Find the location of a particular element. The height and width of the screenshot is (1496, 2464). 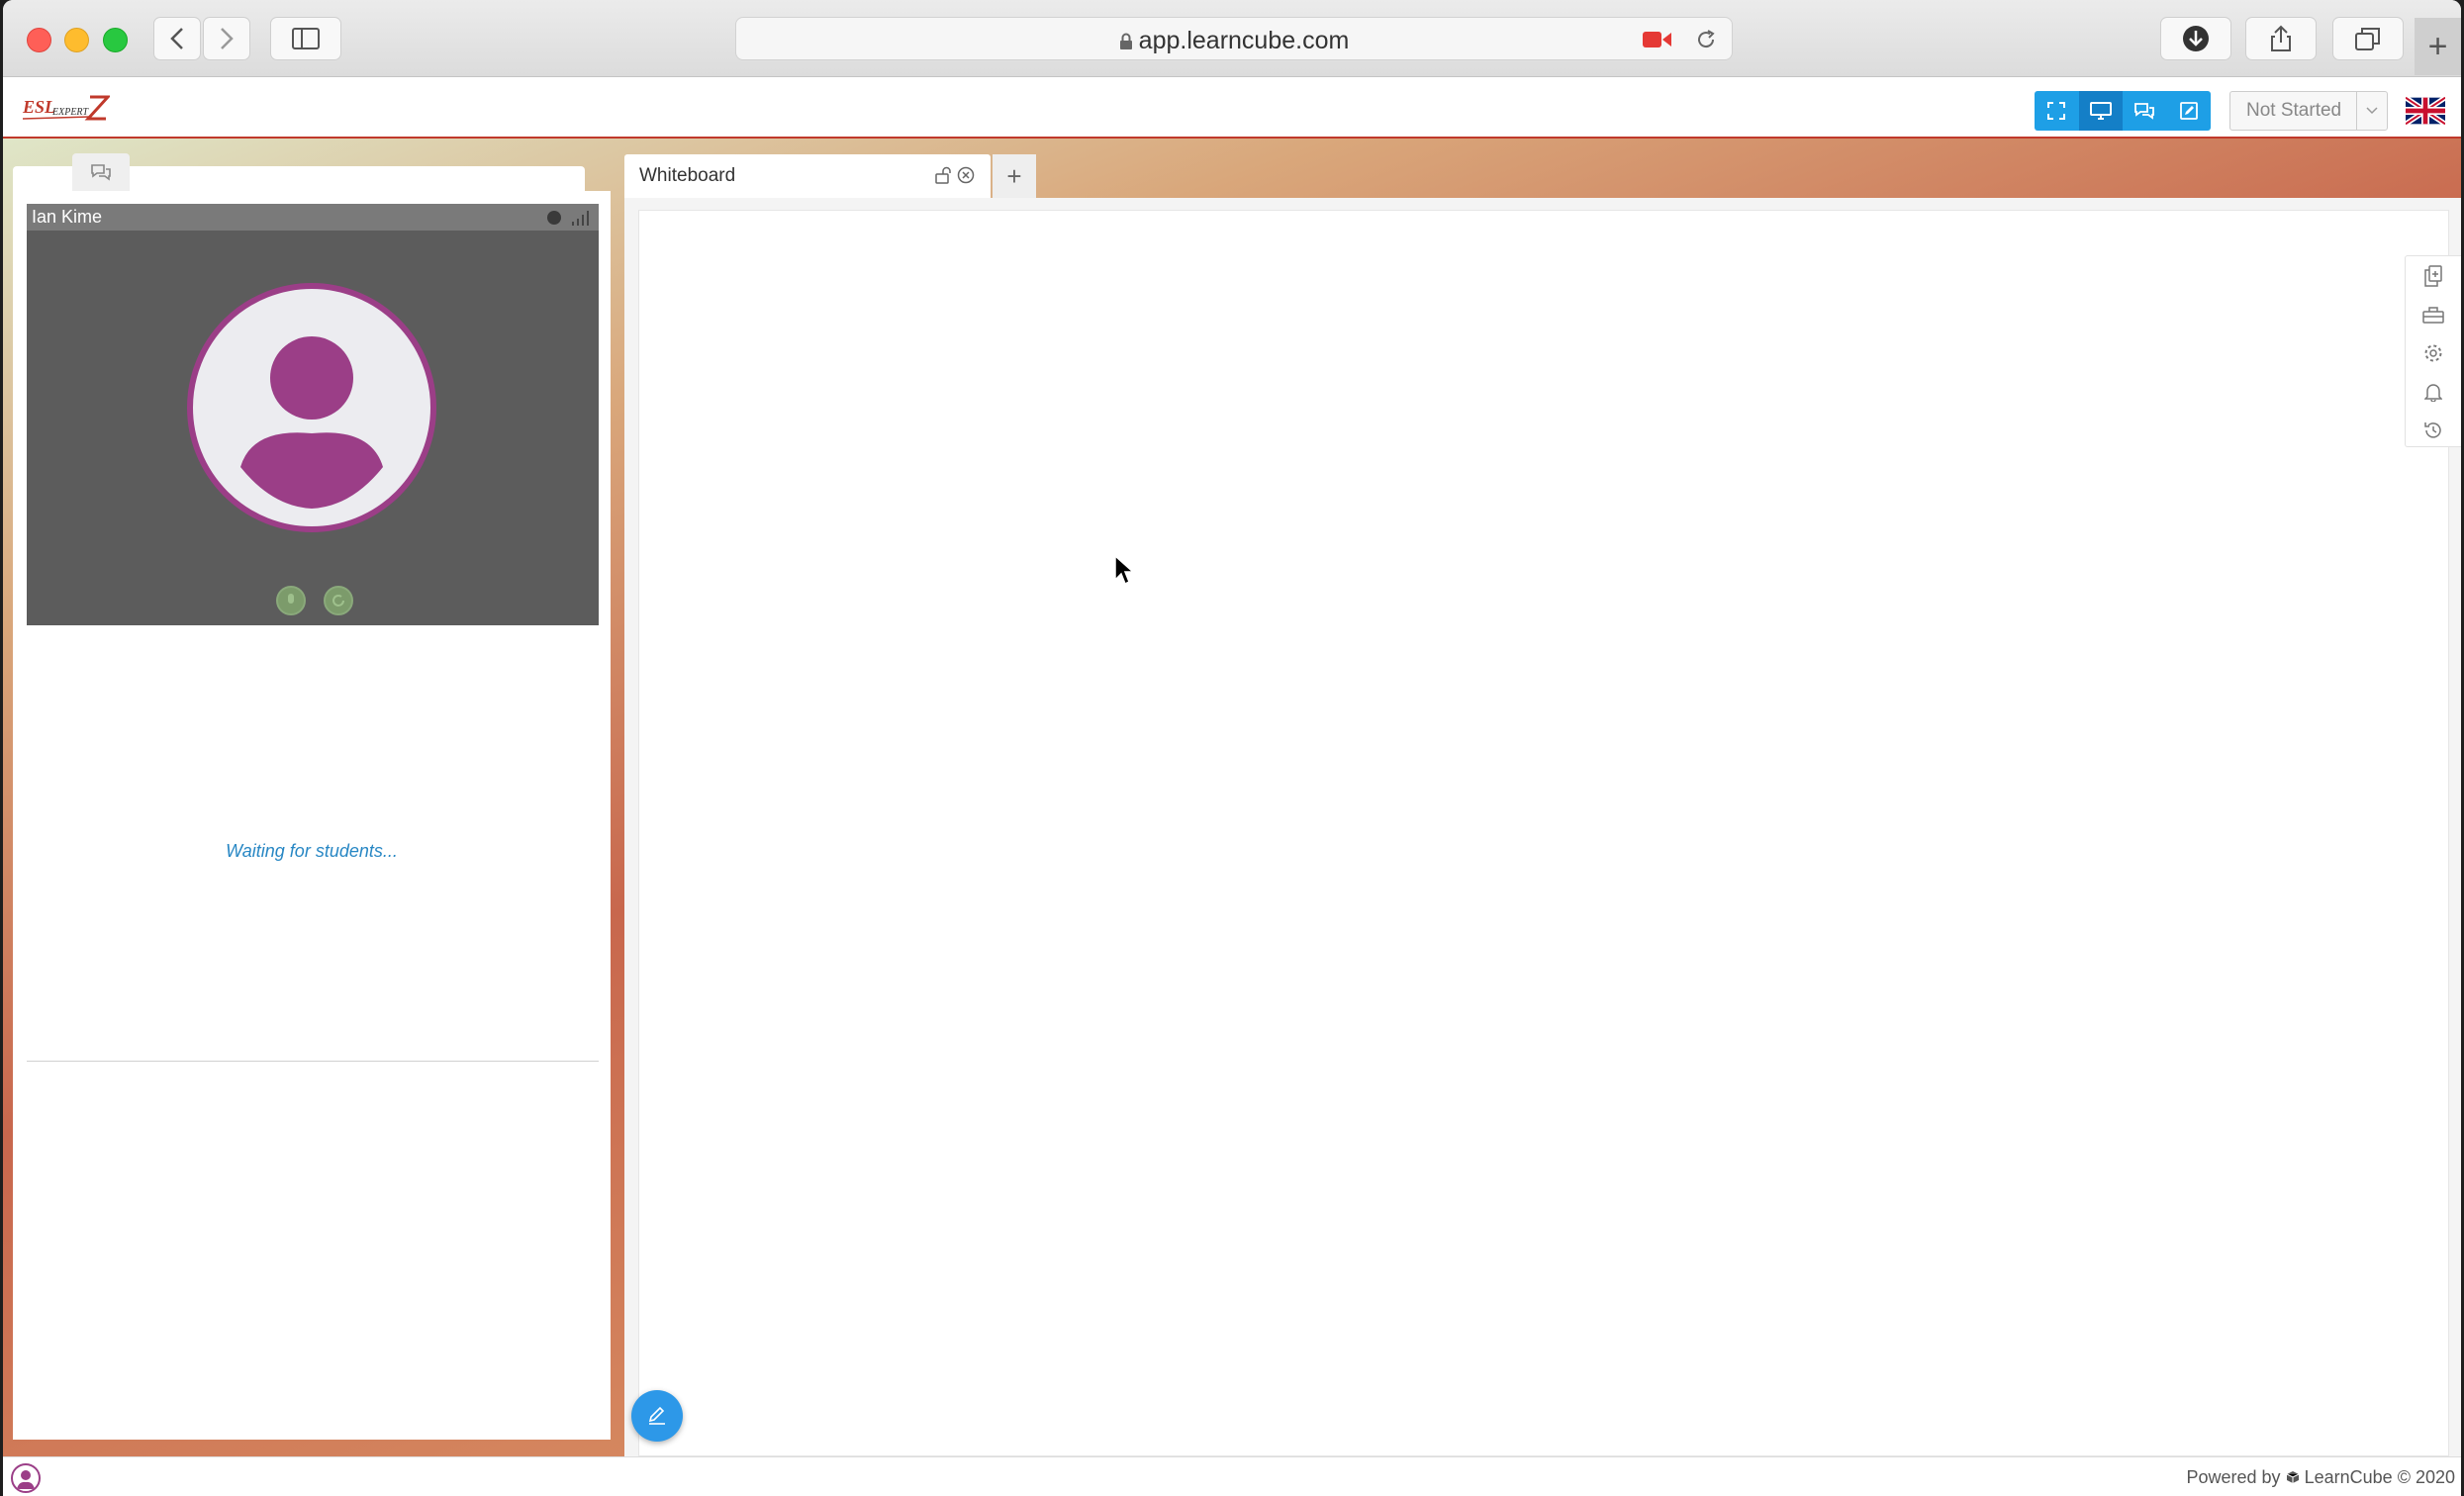

minimize-window-button is located at coordinates (76, 40).